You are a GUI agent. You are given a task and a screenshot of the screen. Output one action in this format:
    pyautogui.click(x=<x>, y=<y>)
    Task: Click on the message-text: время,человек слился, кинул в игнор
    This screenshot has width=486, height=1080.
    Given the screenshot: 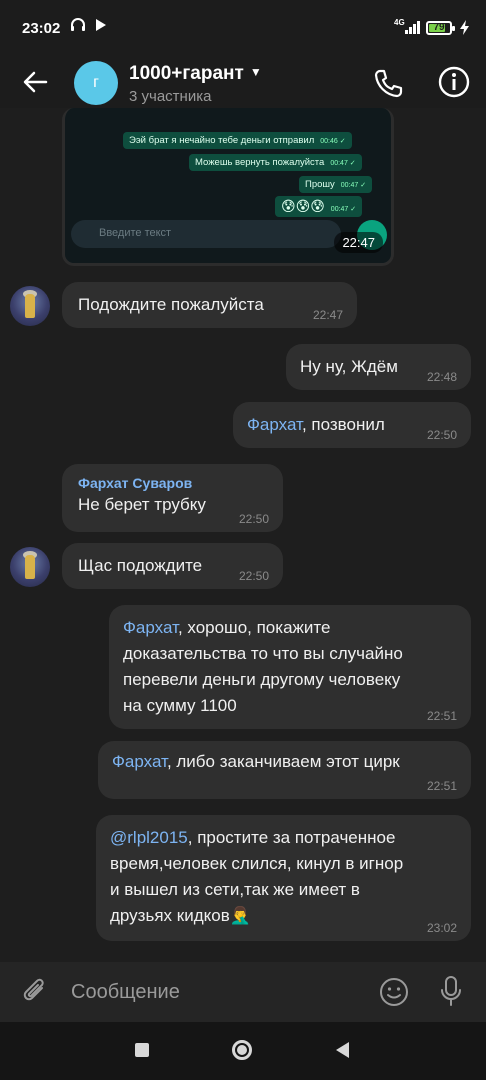 What is the action you would take?
    pyautogui.click(x=257, y=863)
    